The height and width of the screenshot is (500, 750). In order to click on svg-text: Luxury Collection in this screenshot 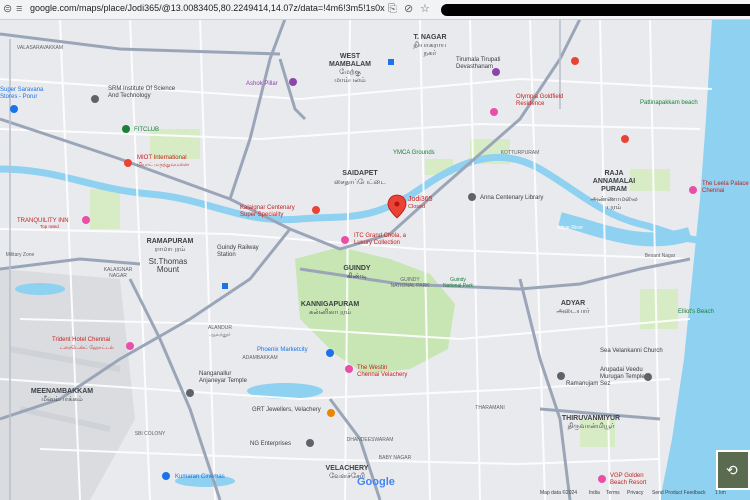, I will do `click(377, 243)`.